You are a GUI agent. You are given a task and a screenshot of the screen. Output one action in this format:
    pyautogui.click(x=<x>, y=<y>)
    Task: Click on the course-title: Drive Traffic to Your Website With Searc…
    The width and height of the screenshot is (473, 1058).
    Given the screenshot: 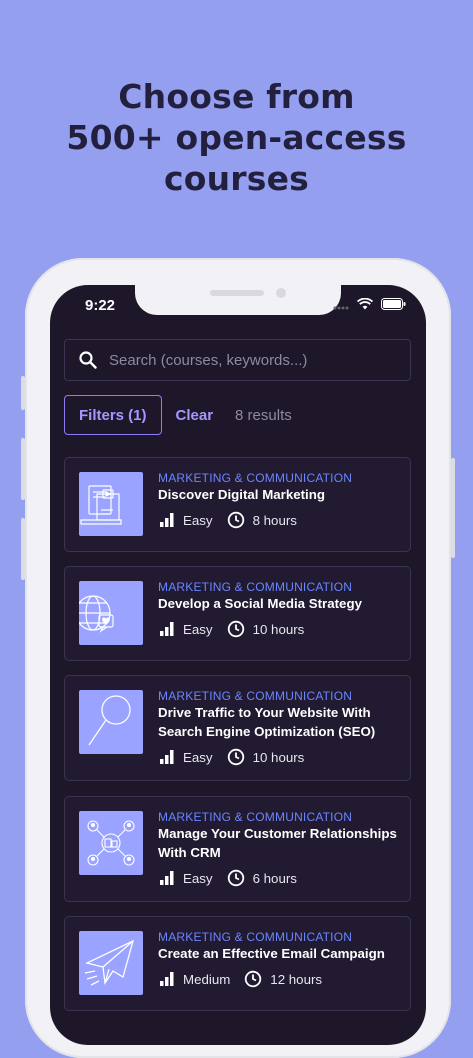 What is the action you would take?
    pyautogui.click(x=267, y=722)
    